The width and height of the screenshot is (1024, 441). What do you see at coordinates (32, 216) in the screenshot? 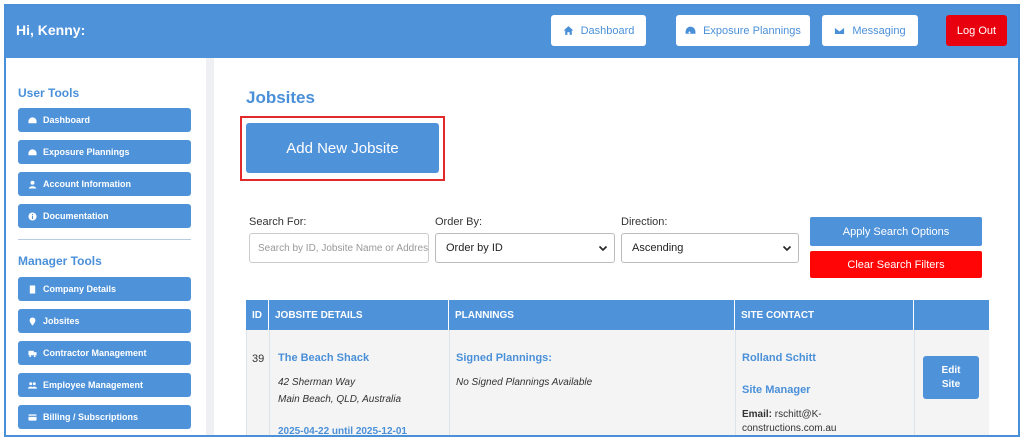
I see `info-icon` at bounding box center [32, 216].